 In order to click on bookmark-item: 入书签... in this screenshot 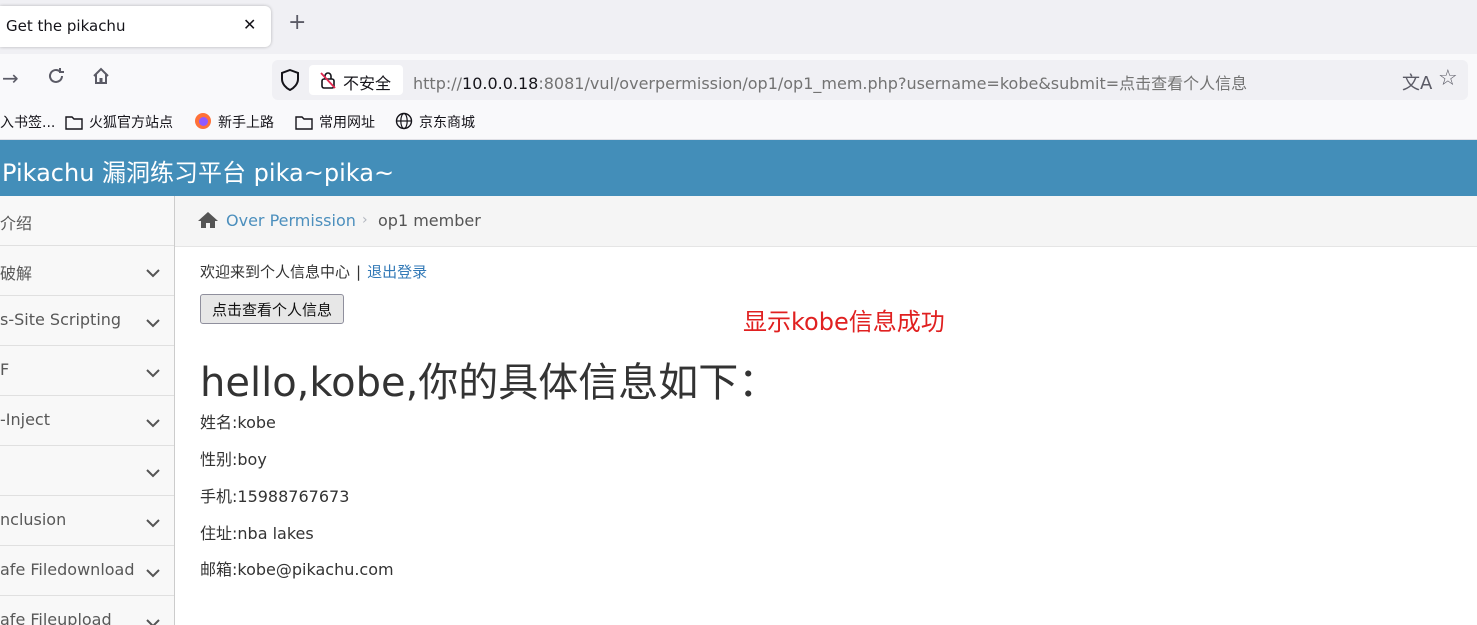, I will do `click(27, 122)`.